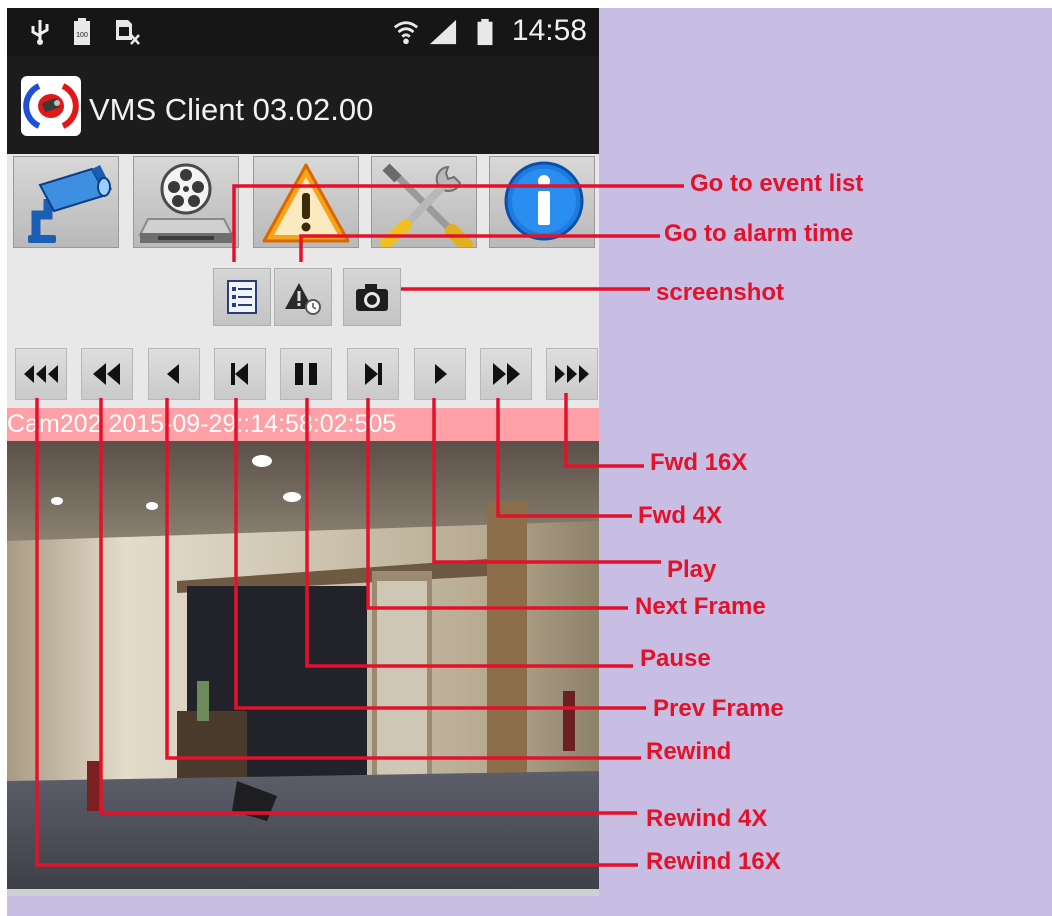 This screenshot has width=1052, height=916. I want to click on callout-line-play, so click(546, 481).